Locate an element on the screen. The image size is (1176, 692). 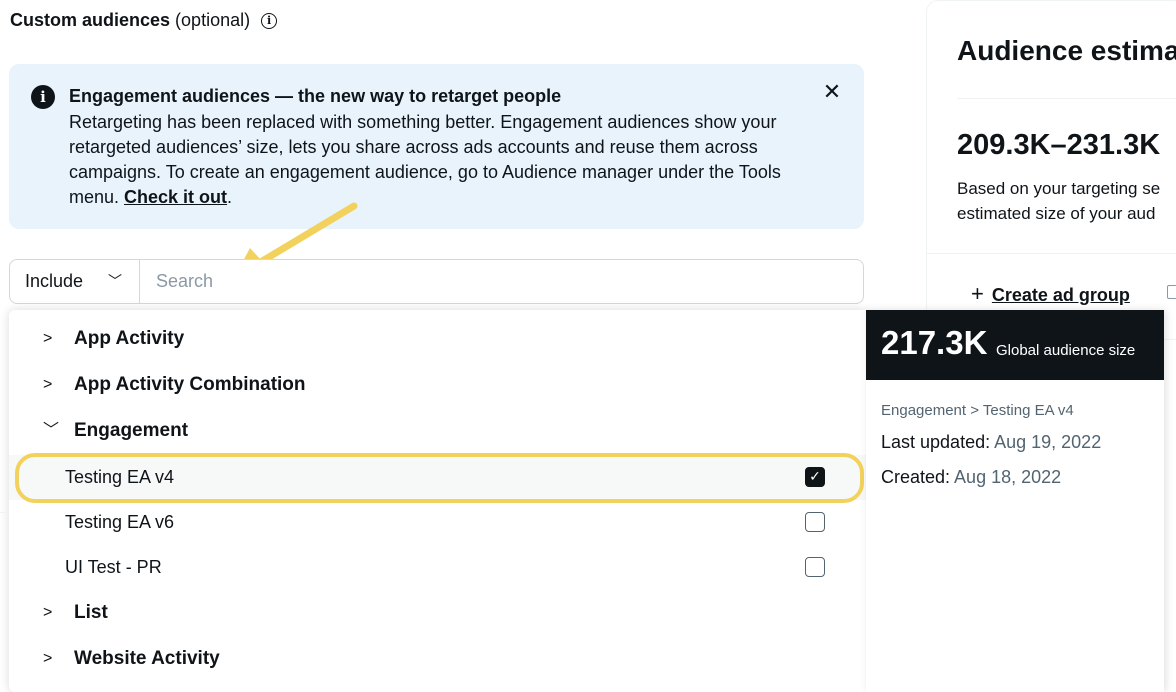
category-app-activity: > App Activity is located at coordinates (437, 339).